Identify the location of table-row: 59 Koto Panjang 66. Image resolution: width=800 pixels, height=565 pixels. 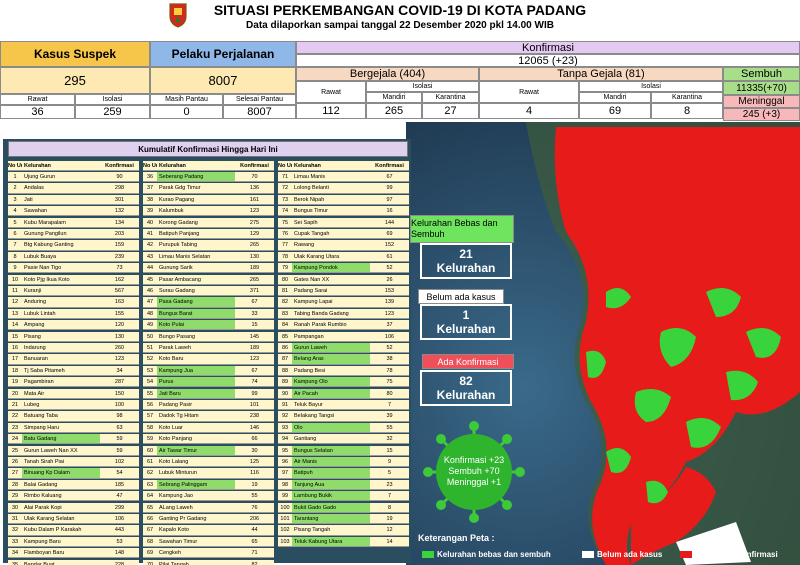
(208, 439).